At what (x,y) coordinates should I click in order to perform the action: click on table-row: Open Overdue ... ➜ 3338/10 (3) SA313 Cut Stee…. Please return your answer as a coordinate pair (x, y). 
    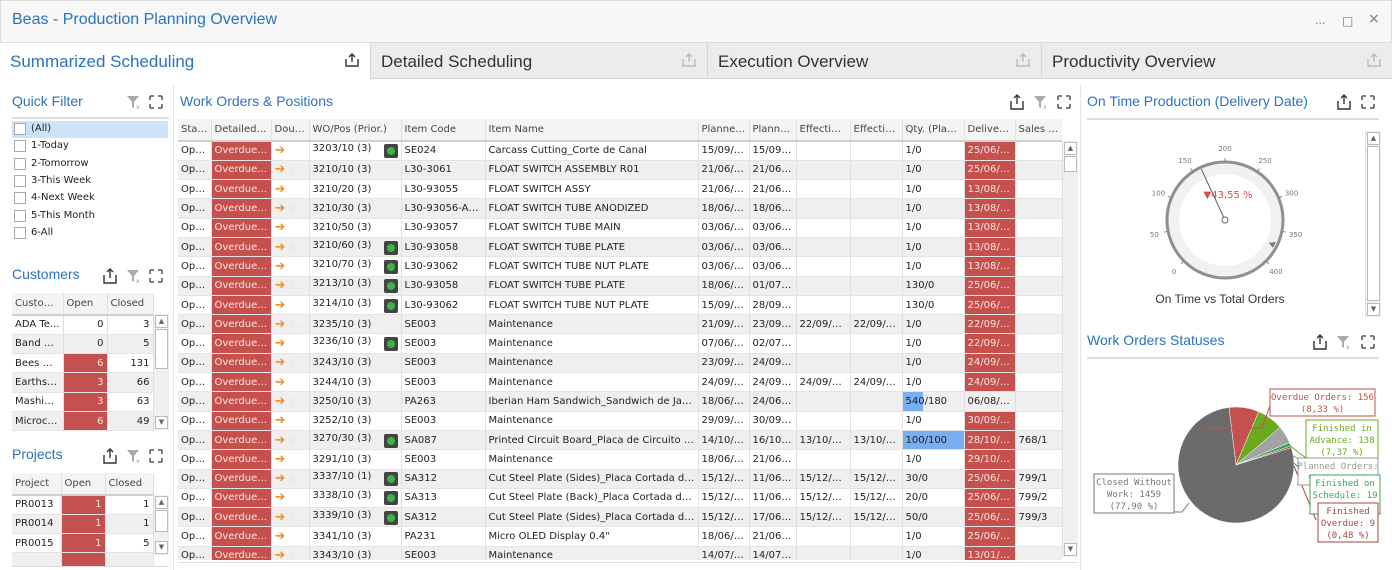
    Looking at the image, I should click on (620, 498).